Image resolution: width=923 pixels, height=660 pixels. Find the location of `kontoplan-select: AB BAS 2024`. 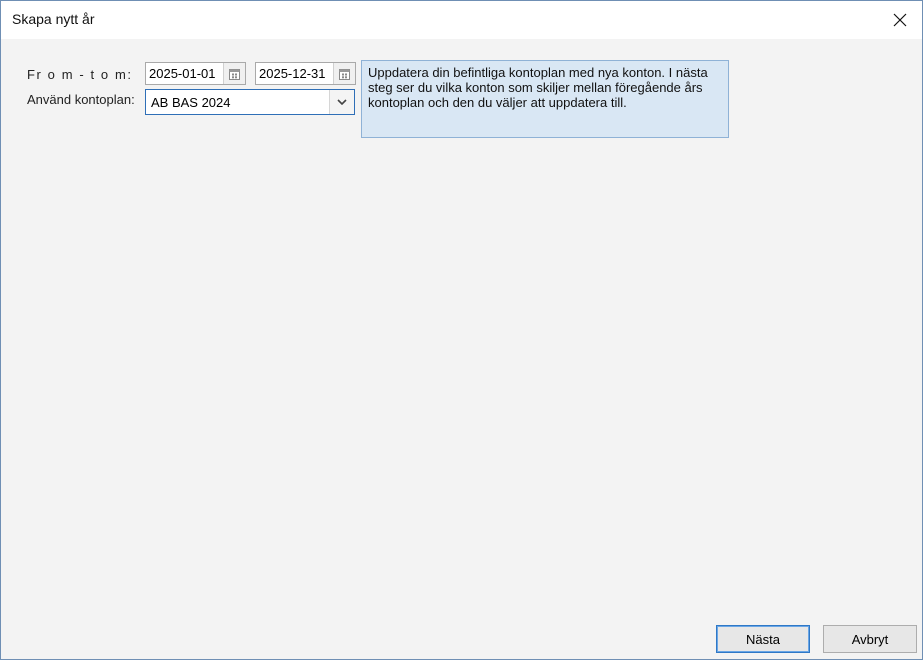

kontoplan-select: AB BAS 2024 is located at coordinates (250, 102).